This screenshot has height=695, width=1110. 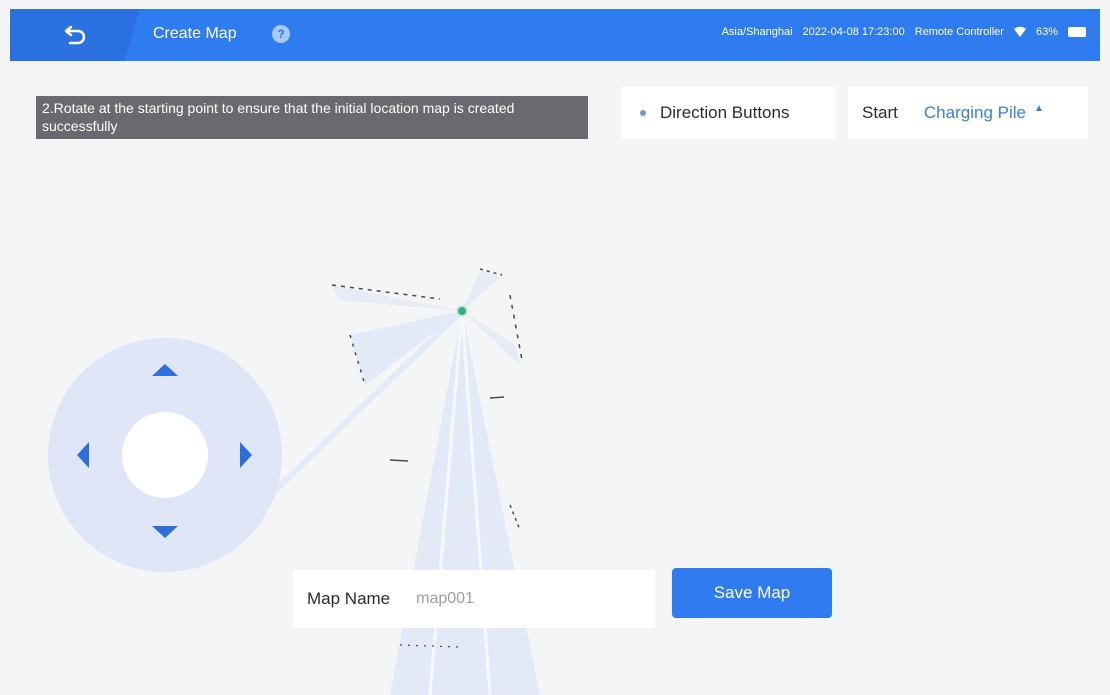 I want to click on back-button, so click(x=75, y=35).